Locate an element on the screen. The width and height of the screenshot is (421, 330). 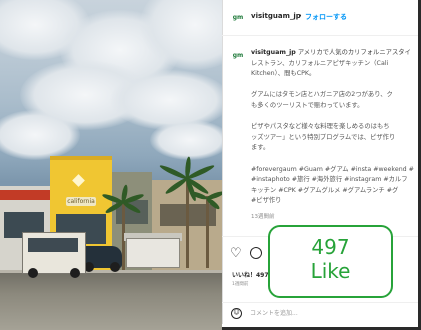
caption-line: ます。 is located at coordinates (260, 148).